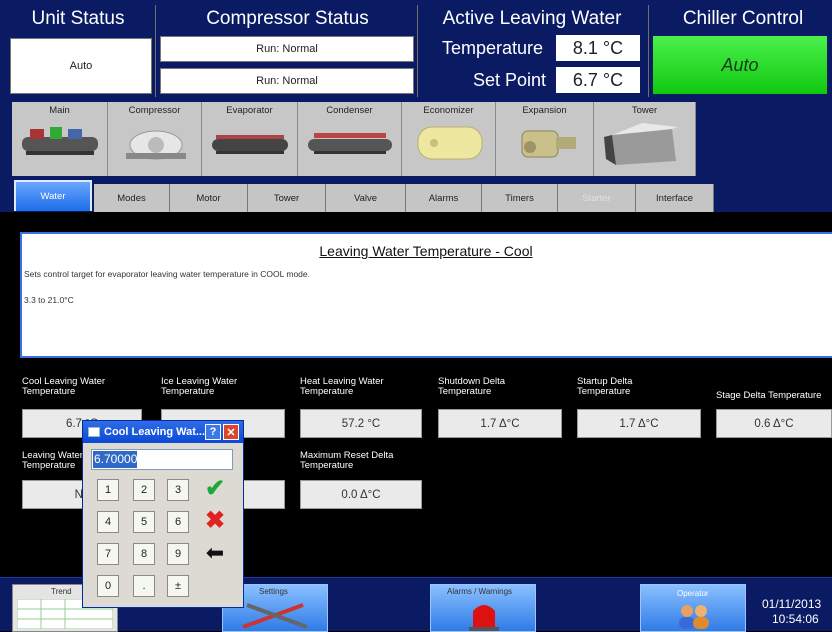 Image resolution: width=832 pixels, height=632 pixels. Describe the element at coordinates (94, 432) in the screenshot. I see `keypad-window-icon` at that location.